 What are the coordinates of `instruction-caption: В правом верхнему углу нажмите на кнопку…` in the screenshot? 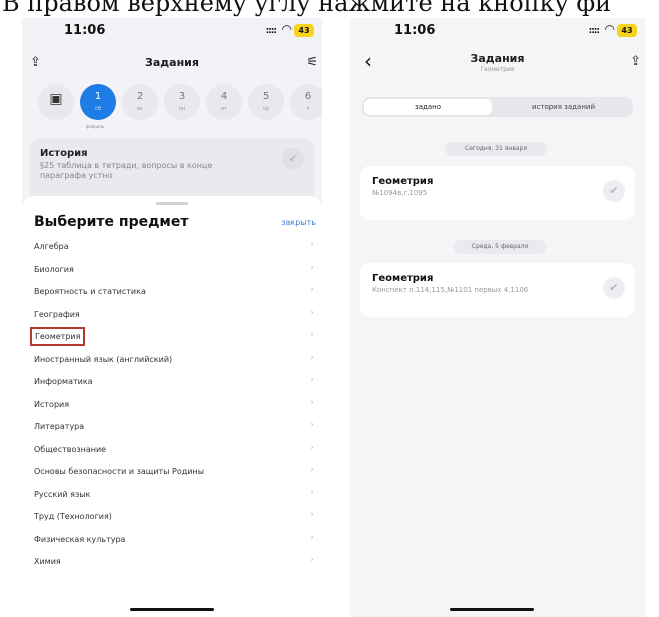 It's located at (307, 8).